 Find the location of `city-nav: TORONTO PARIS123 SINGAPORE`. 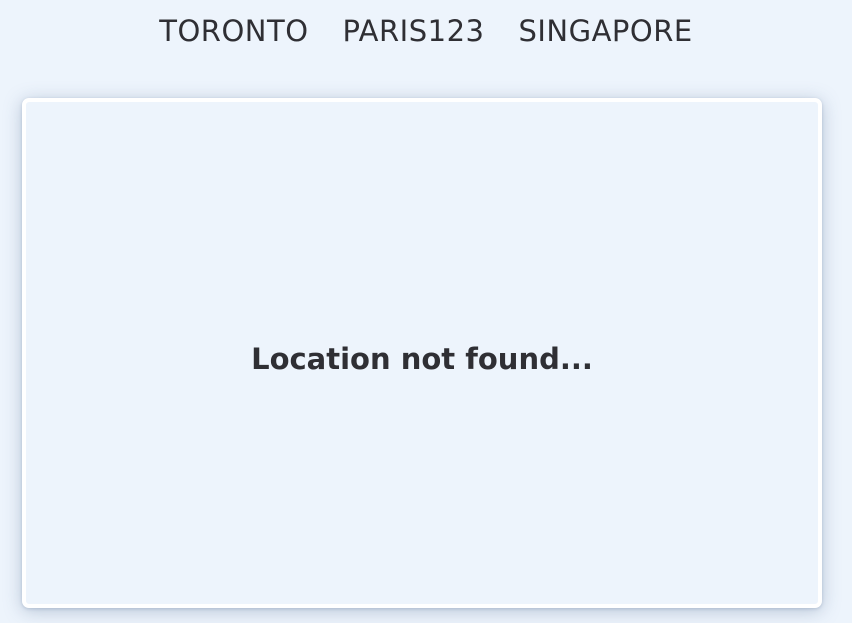

city-nav: TORONTO PARIS123 SINGAPORE is located at coordinates (426, 31).